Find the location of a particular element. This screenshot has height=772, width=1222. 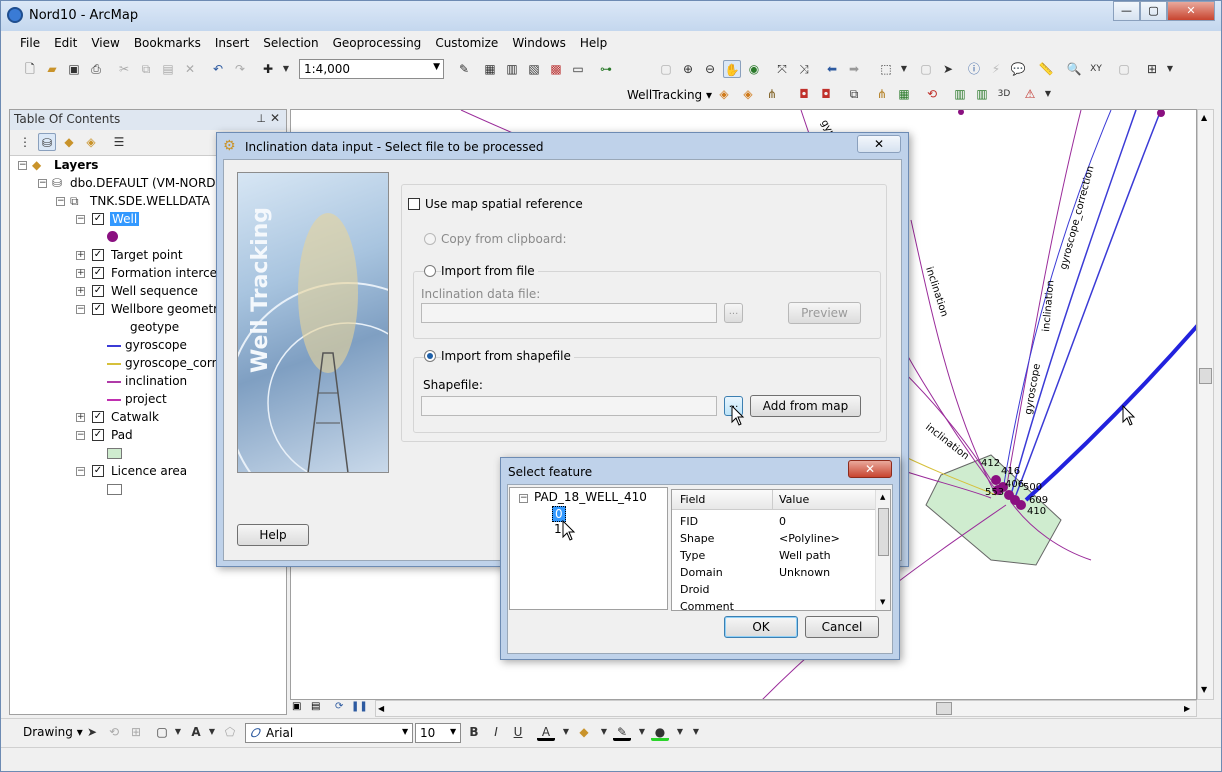

incl-file-input is located at coordinates (569, 313).